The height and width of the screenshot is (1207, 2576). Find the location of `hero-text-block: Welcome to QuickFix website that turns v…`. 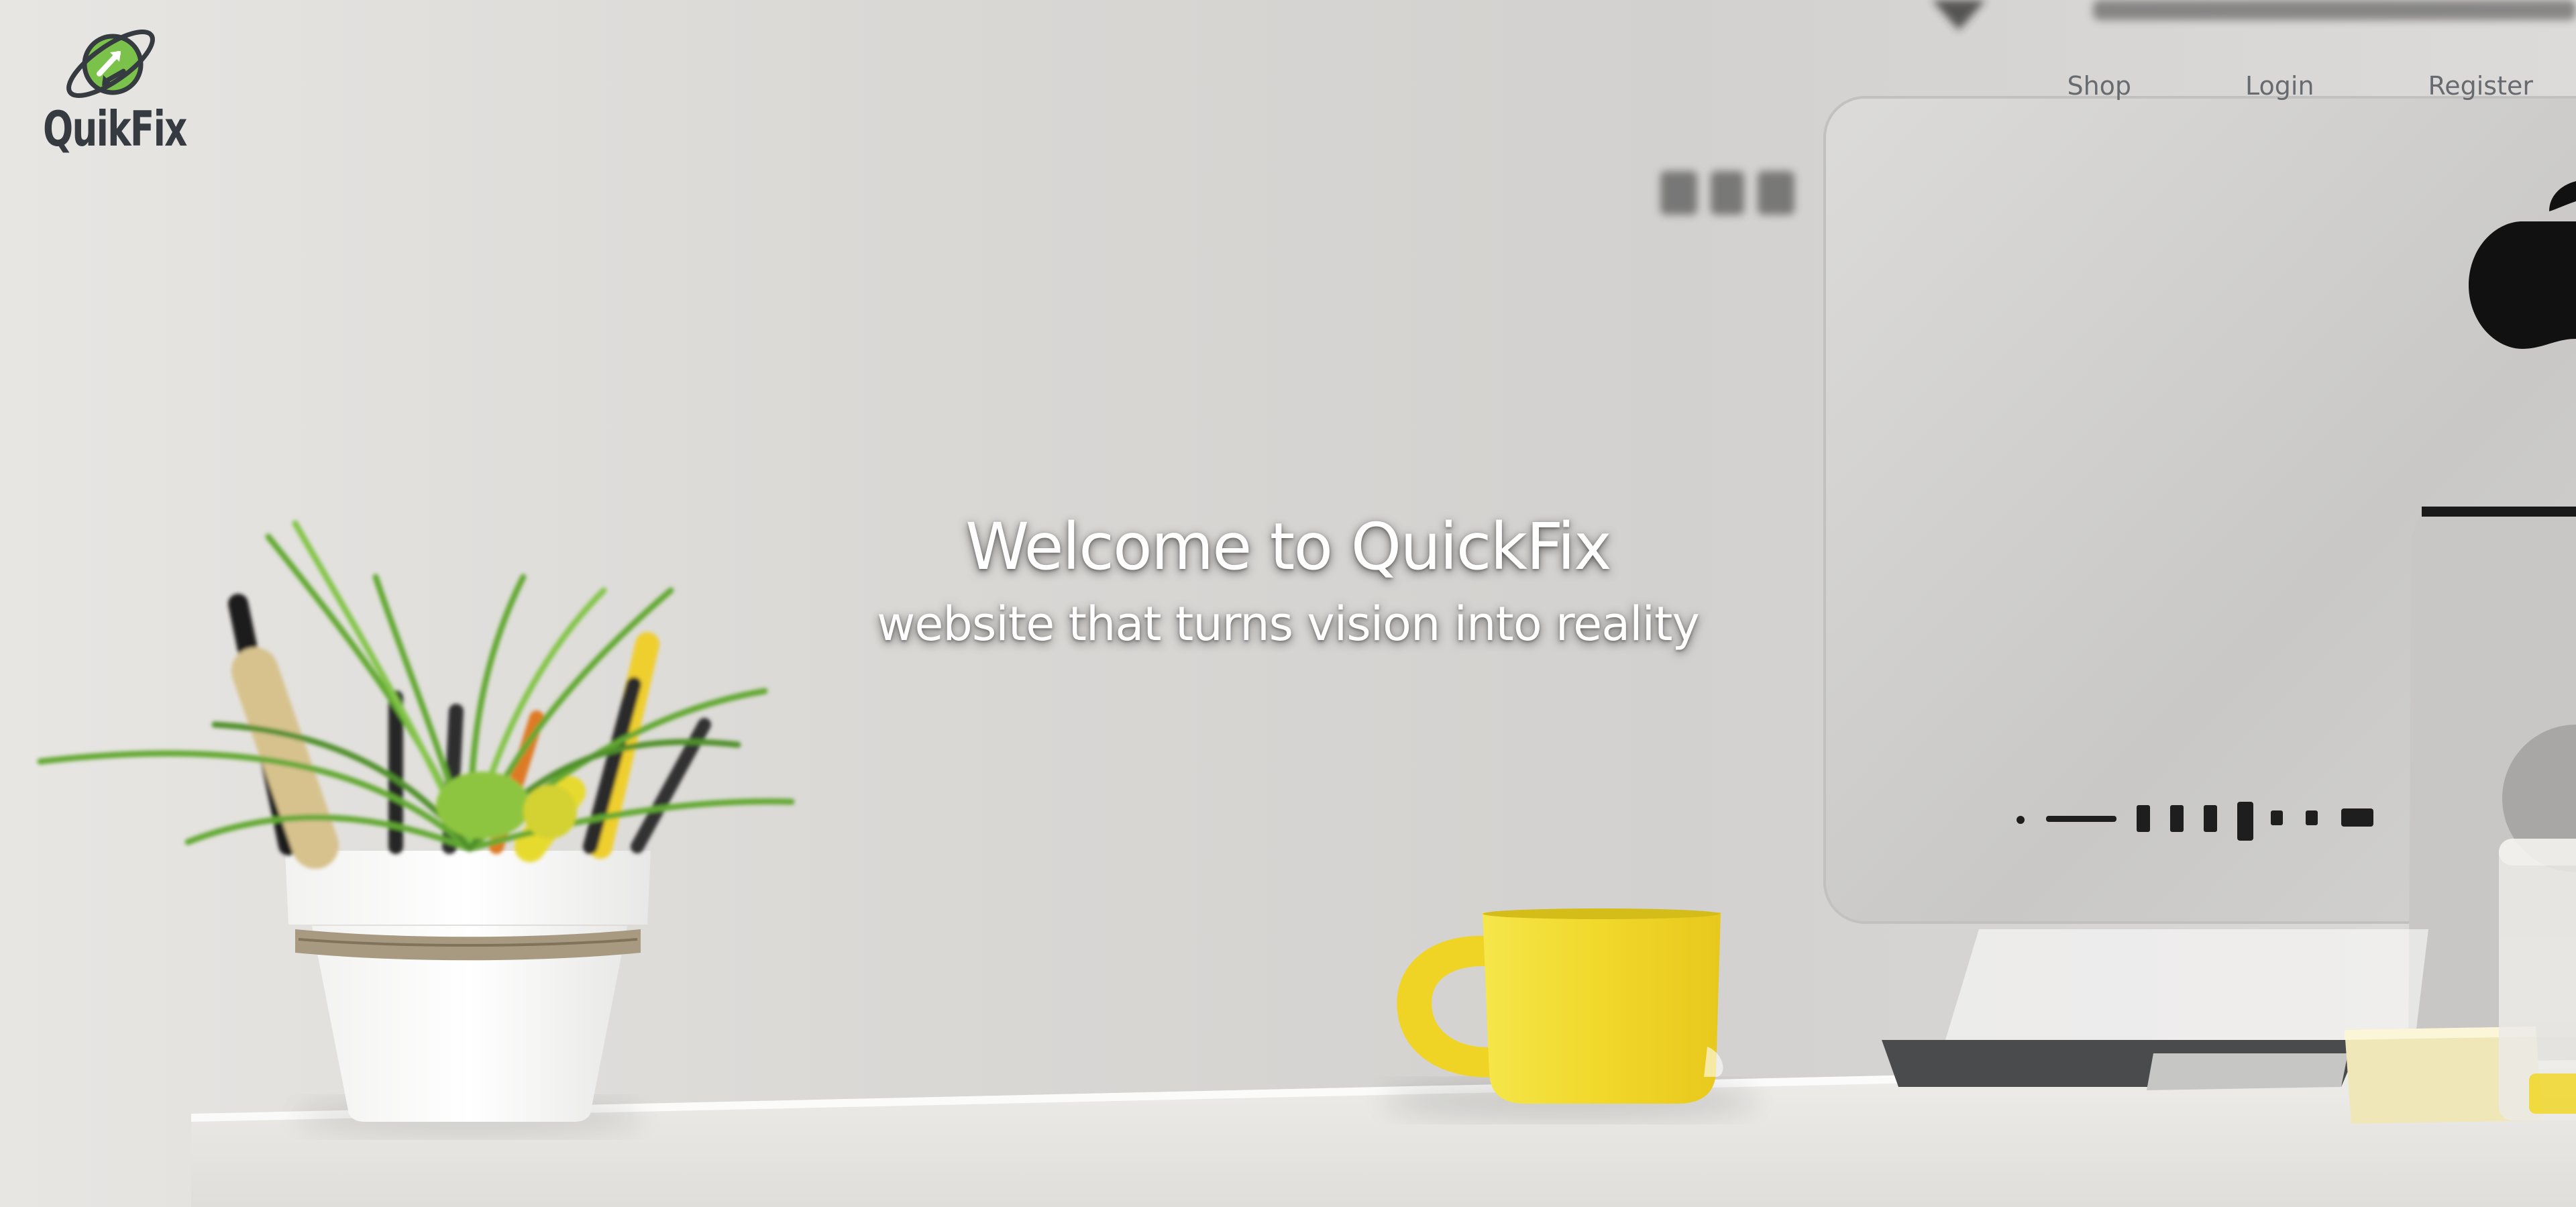

hero-text-block: Welcome to QuickFix website that turns v… is located at coordinates (1288, 580).